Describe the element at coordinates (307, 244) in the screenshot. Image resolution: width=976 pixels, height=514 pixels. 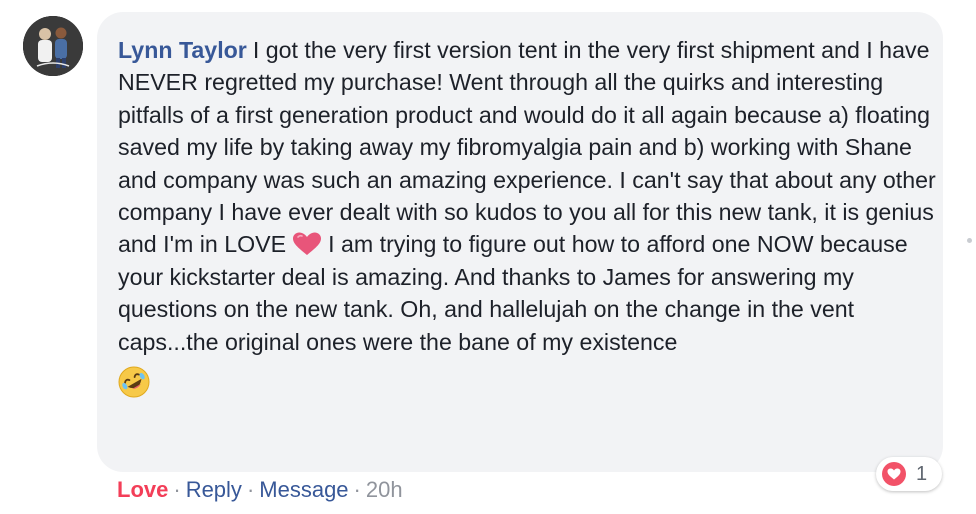
I see `heart-emoji-icon` at that location.